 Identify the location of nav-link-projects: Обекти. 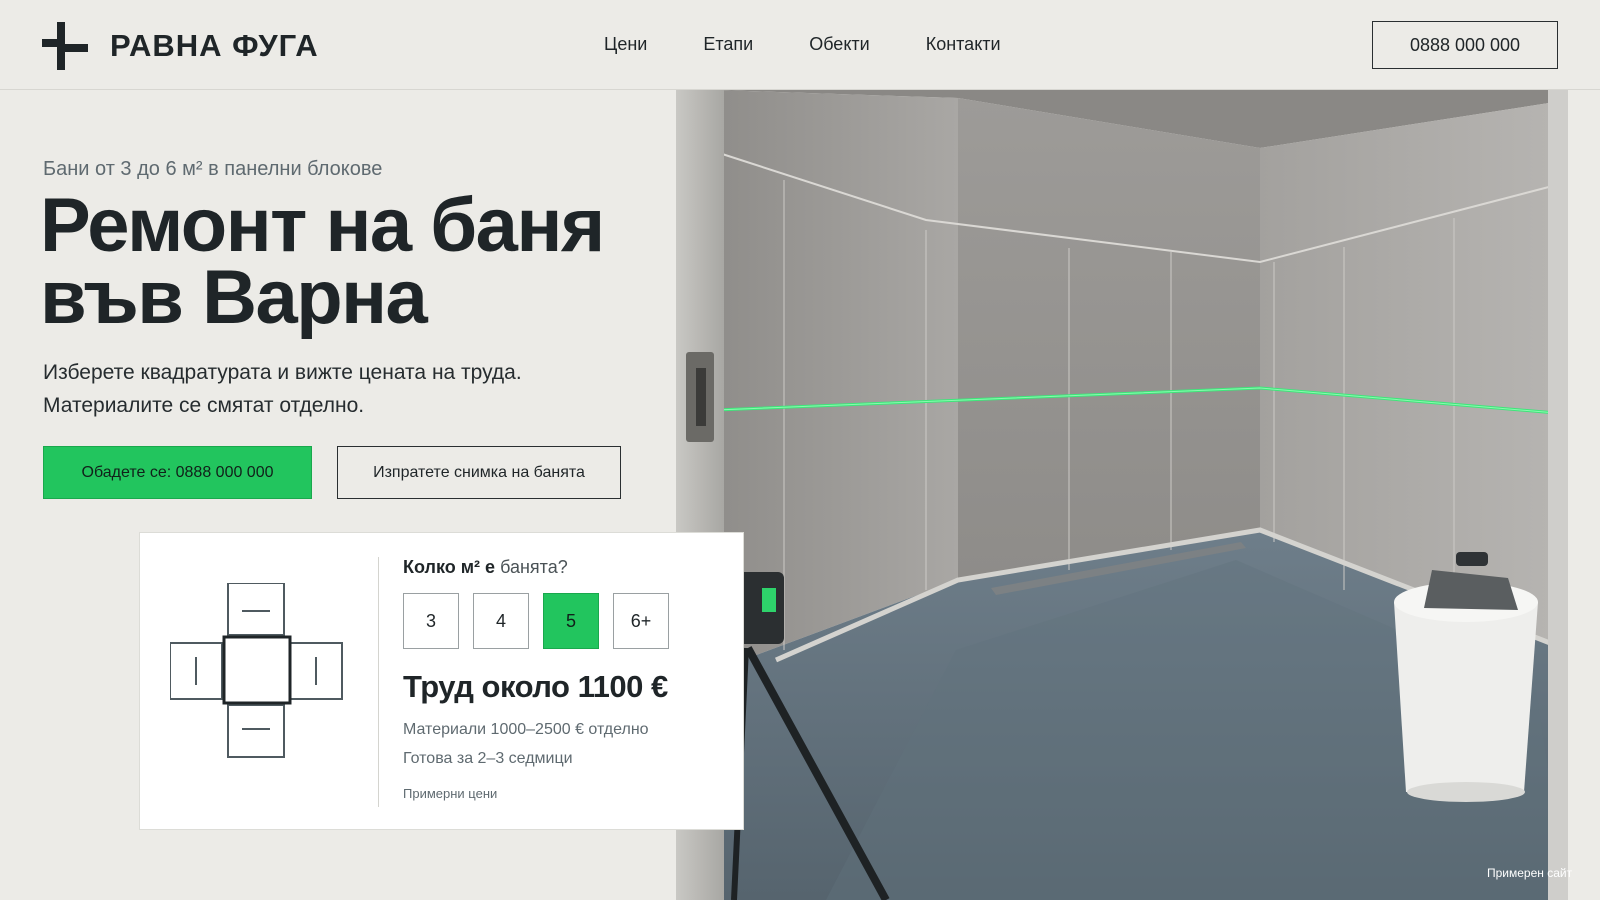
(839, 44).